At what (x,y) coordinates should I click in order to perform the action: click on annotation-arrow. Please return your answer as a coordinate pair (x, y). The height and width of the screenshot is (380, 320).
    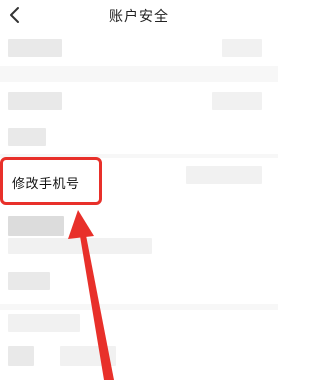
    Looking at the image, I should click on (91, 295).